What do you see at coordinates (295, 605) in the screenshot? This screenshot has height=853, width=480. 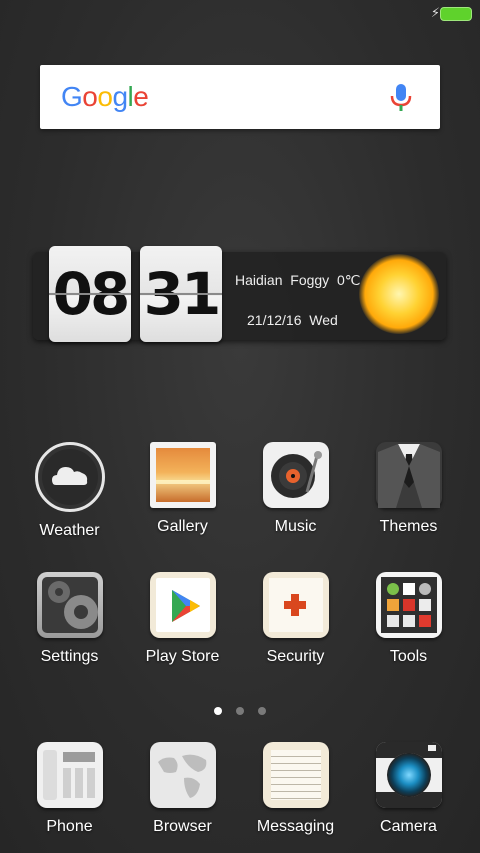 I see `security-icon` at bounding box center [295, 605].